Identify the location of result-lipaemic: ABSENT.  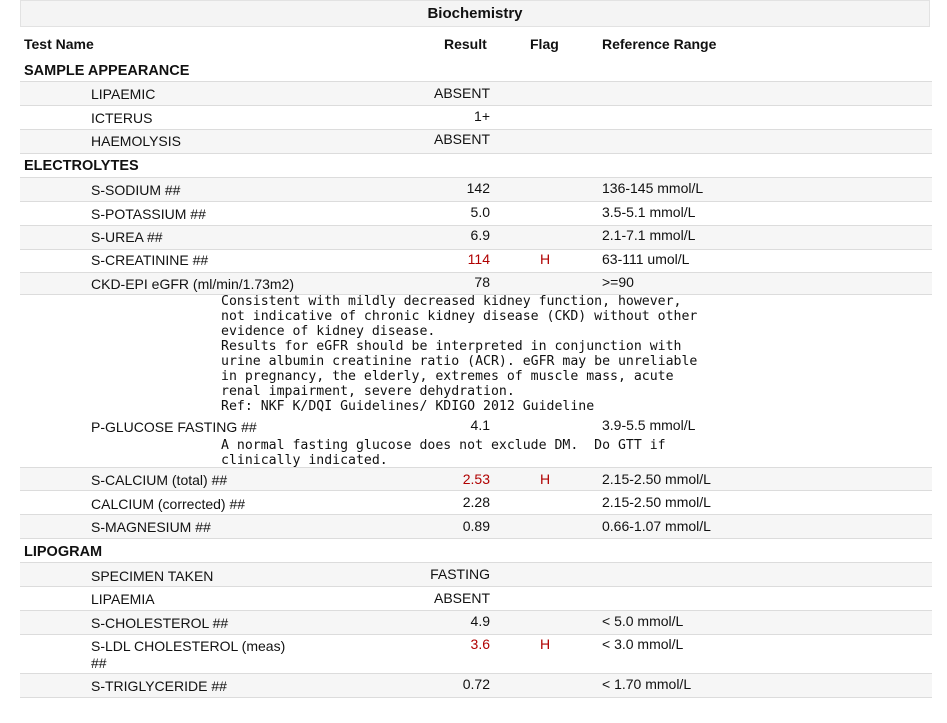
(461, 93).